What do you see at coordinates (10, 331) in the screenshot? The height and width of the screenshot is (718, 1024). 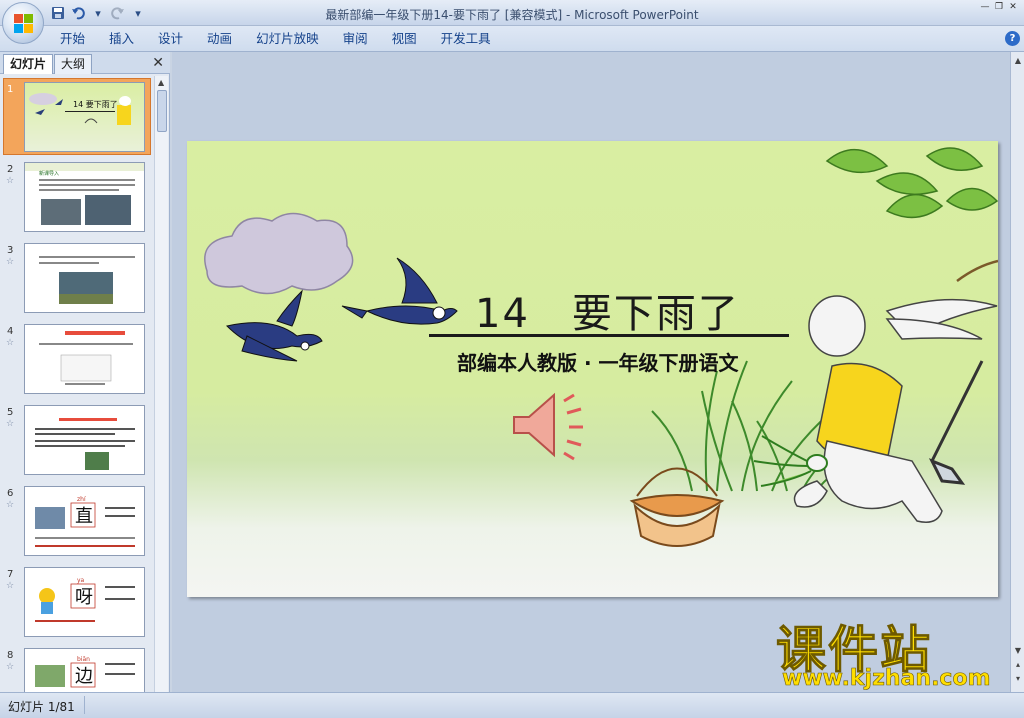 I see `thumbnail-number: 4` at bounding box center [10, 331].